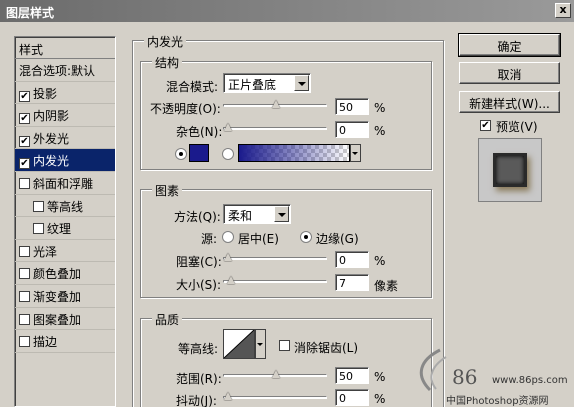 The image size is (574, 407). What do you see at coordinates (65, 115) in the screenshot?
I see `style-item: ✔ 内阴影` at bounding box center [65, 115].